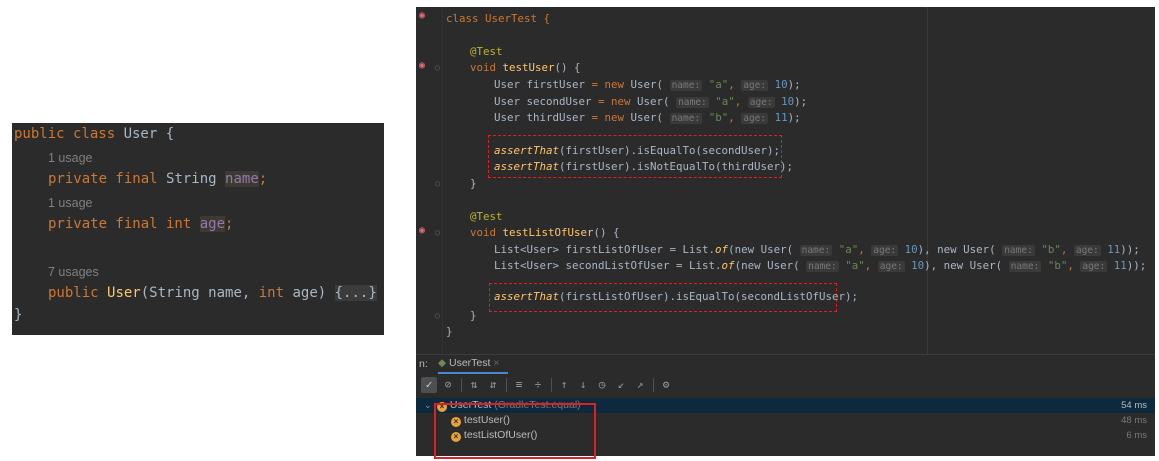 The image size is (1159, 461). Describe the element at coordinates (448, 385) in the screenshot. I see `stop-icon: ⊘` at that location.